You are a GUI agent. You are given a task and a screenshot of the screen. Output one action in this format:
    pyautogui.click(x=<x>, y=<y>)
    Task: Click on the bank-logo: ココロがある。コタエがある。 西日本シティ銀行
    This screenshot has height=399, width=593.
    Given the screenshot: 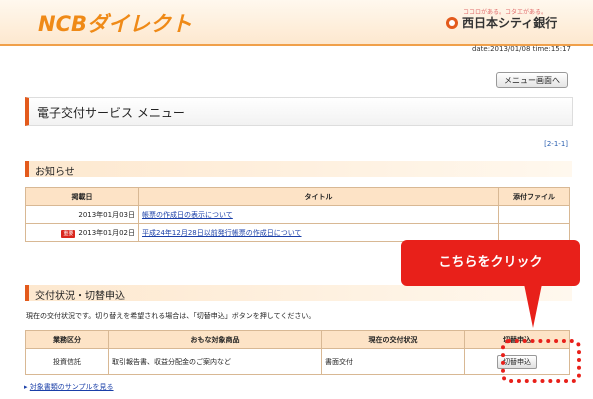 What is the action you would take?
    pyautogui.click(x=504, y=20)
    